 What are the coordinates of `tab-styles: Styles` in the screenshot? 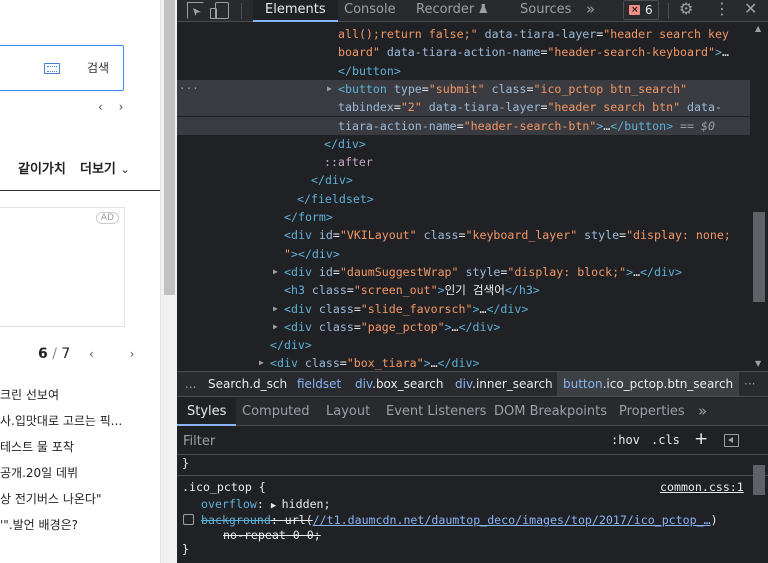 It's located at (207, 412).